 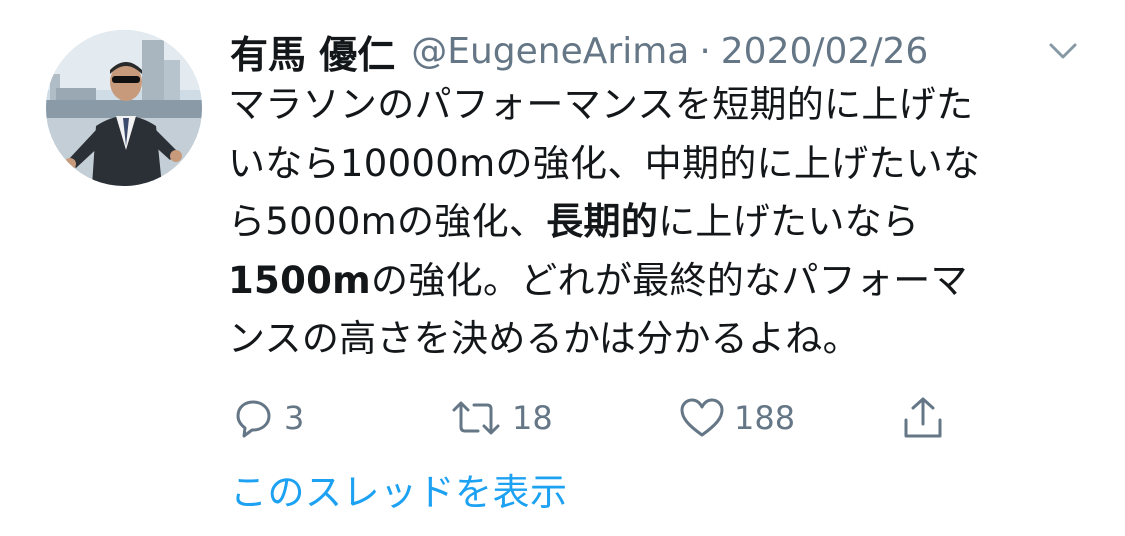 I want to click on like-button: 188, so click(x=736, y=418).